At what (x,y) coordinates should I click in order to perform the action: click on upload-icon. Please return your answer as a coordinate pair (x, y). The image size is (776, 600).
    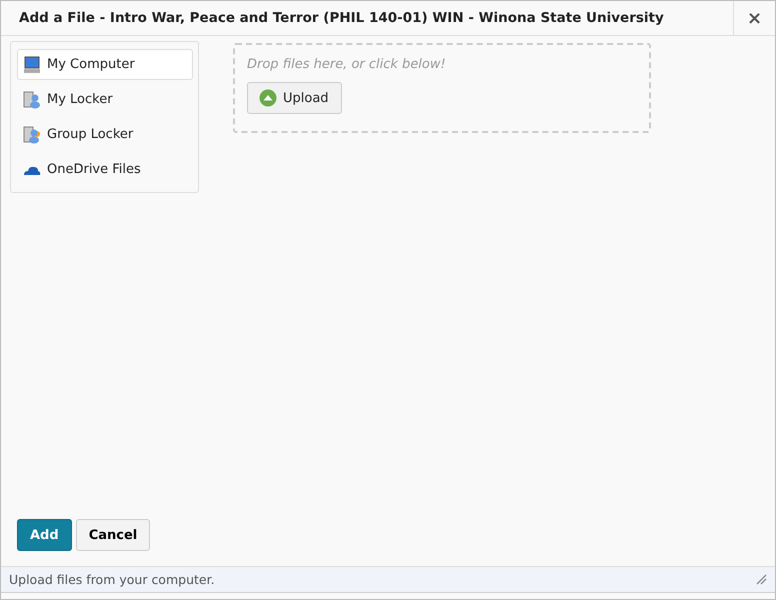
    Looking at the image, I should click on (268, 98).